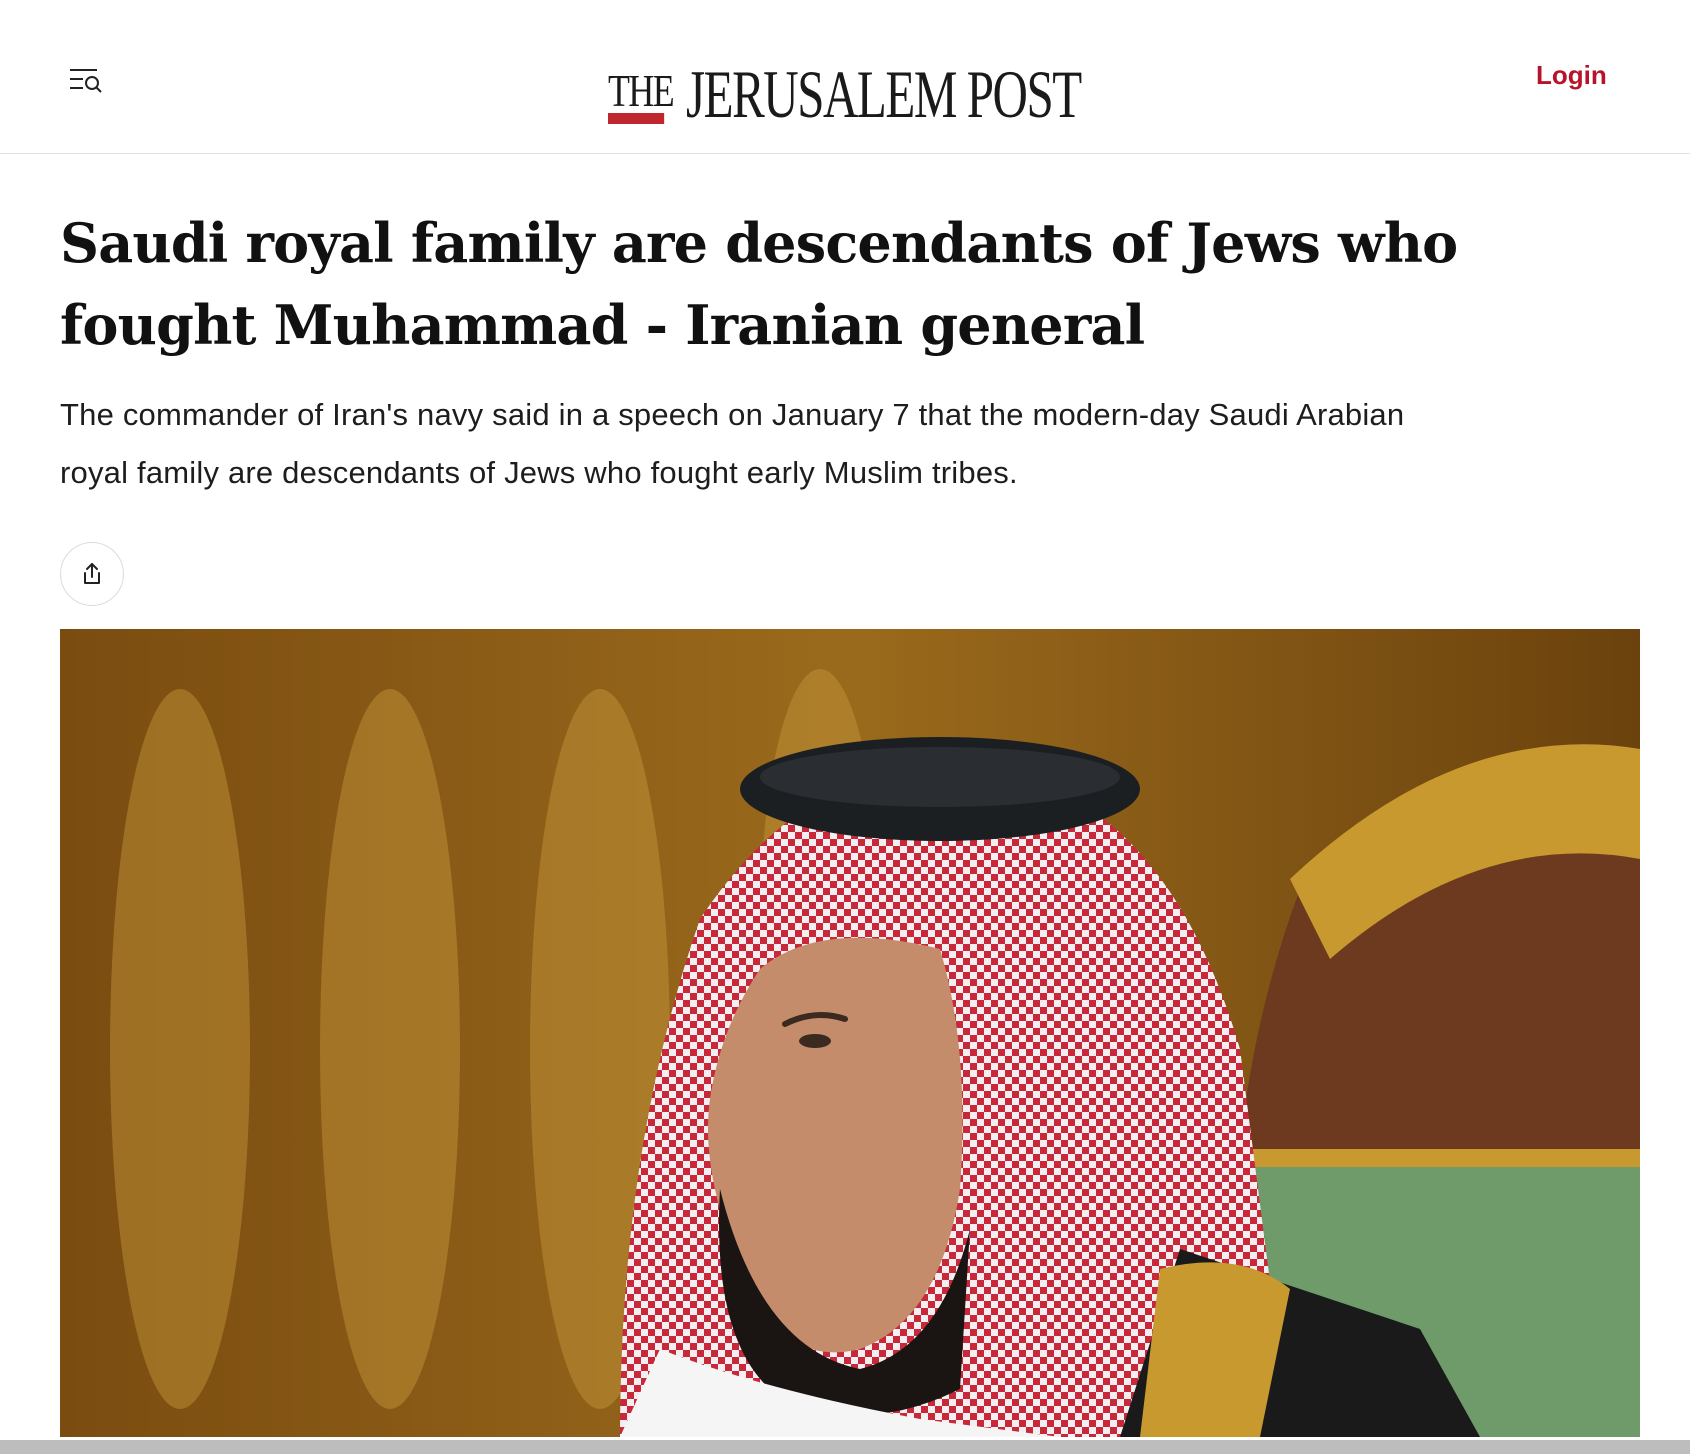 Image resolution: width=1690 pixels, height=1454 pixels. What do you see at coordinates (641, 90) in the screenshot?
I see `logo-the-text: THE` at bounding box center [641, 90].